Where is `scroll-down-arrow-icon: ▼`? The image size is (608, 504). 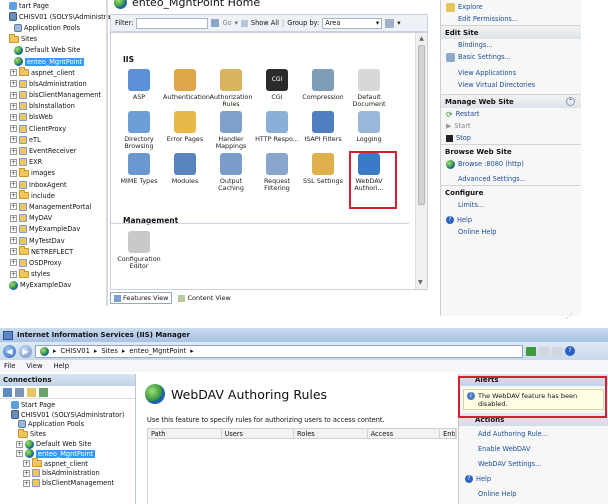 scroll-down-arrow-icon: ▼ is located at coordinates (420, 283).